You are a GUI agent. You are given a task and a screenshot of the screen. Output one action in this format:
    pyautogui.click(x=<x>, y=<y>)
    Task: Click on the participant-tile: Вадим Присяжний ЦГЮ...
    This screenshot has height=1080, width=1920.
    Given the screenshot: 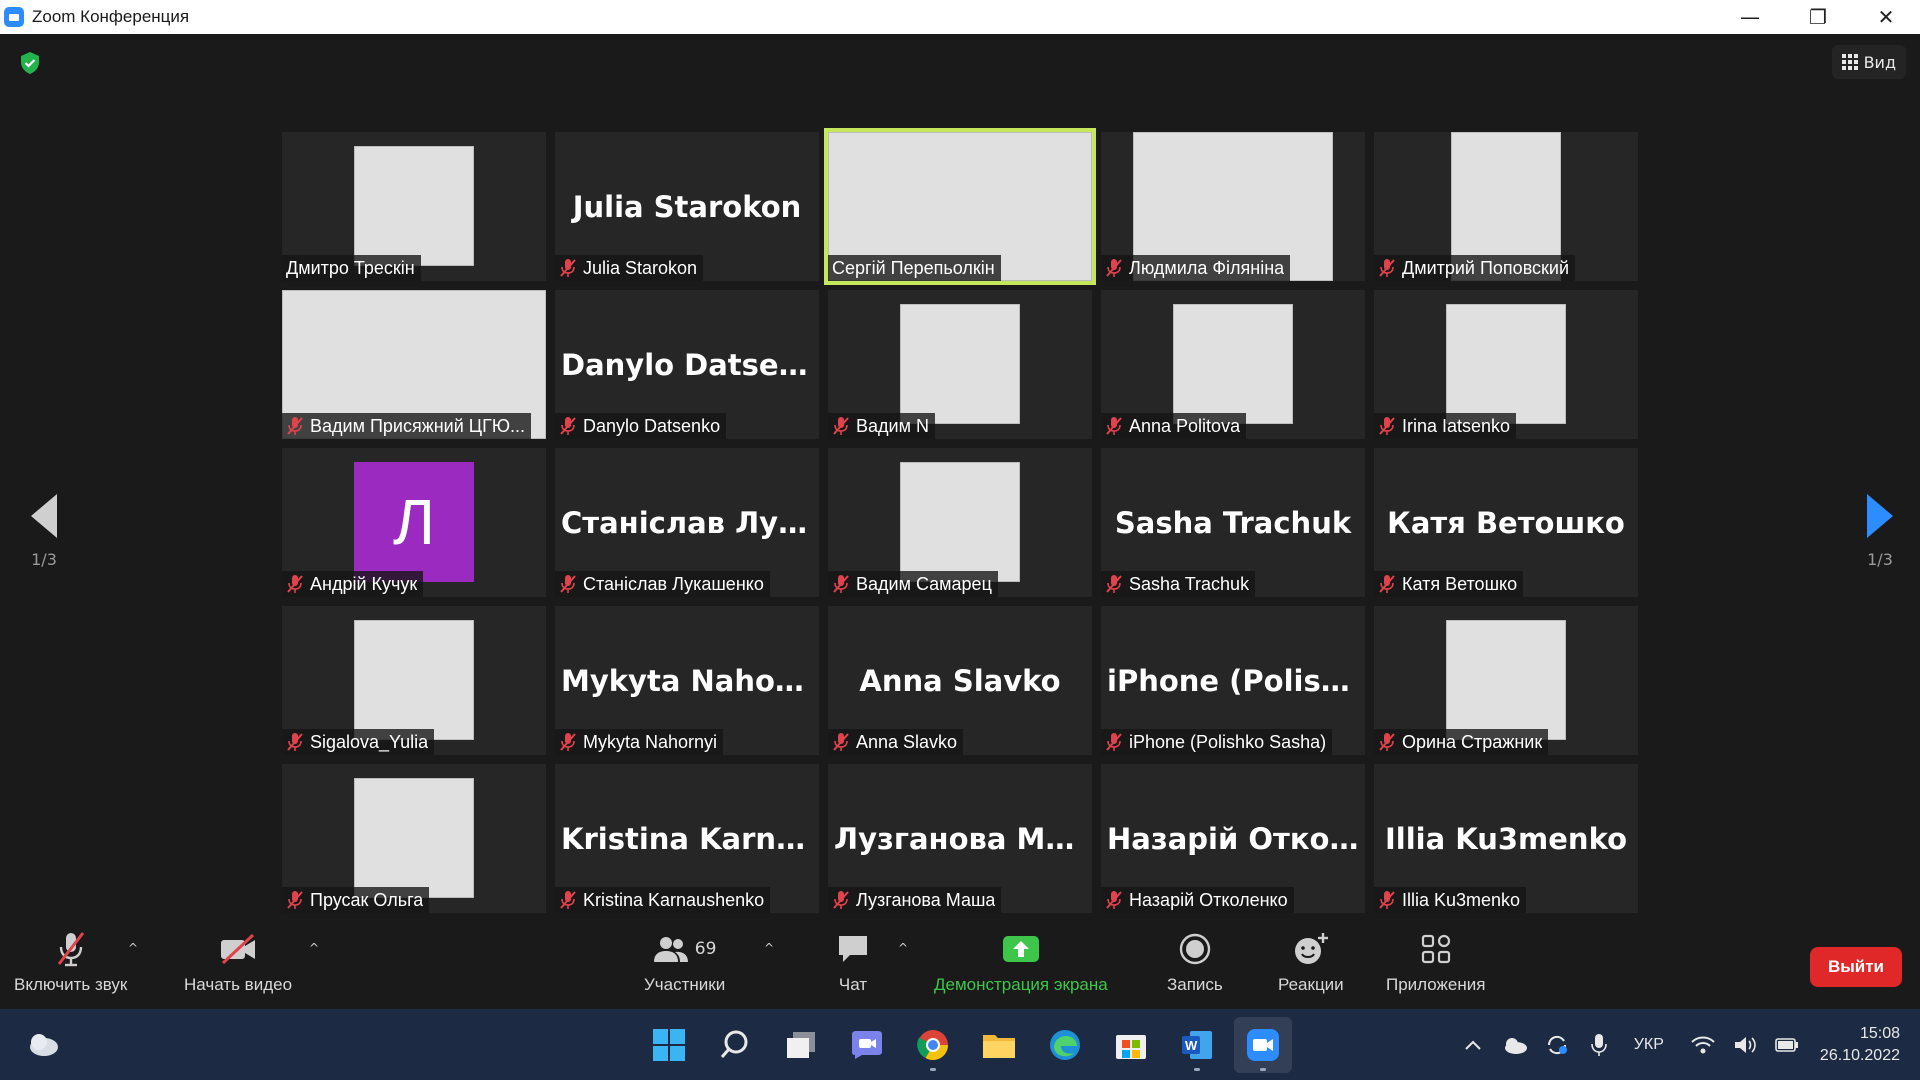 What is the action you would take?
    pyautogui.click(x=414, y=364)
    